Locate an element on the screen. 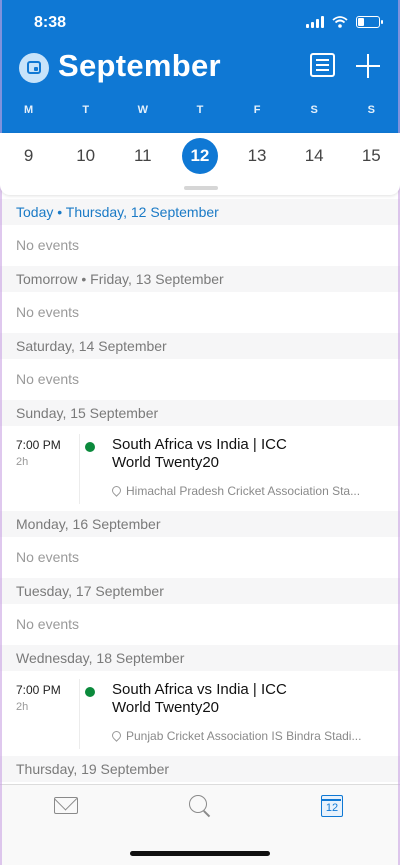 The image size is (400, 865). day-header: Thursday, 19 September is located at coordinates (200, 769).